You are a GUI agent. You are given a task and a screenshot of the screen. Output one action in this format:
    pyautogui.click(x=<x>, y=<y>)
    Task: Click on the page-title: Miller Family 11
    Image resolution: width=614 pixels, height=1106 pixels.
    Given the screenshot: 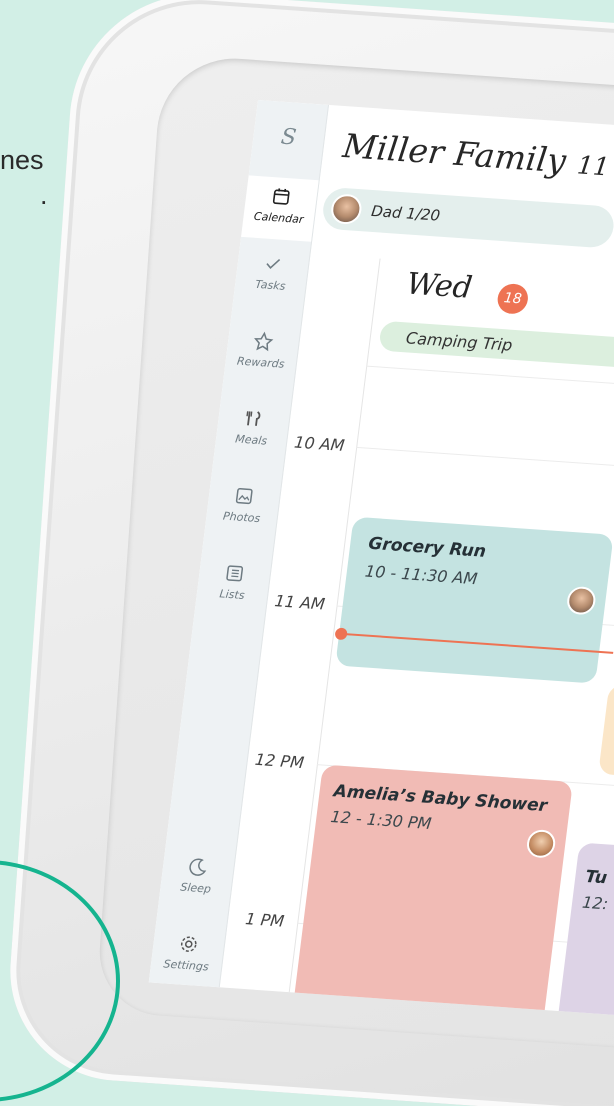 What is the action you would take?
    pyautogui.click(x=476, y=154)
    